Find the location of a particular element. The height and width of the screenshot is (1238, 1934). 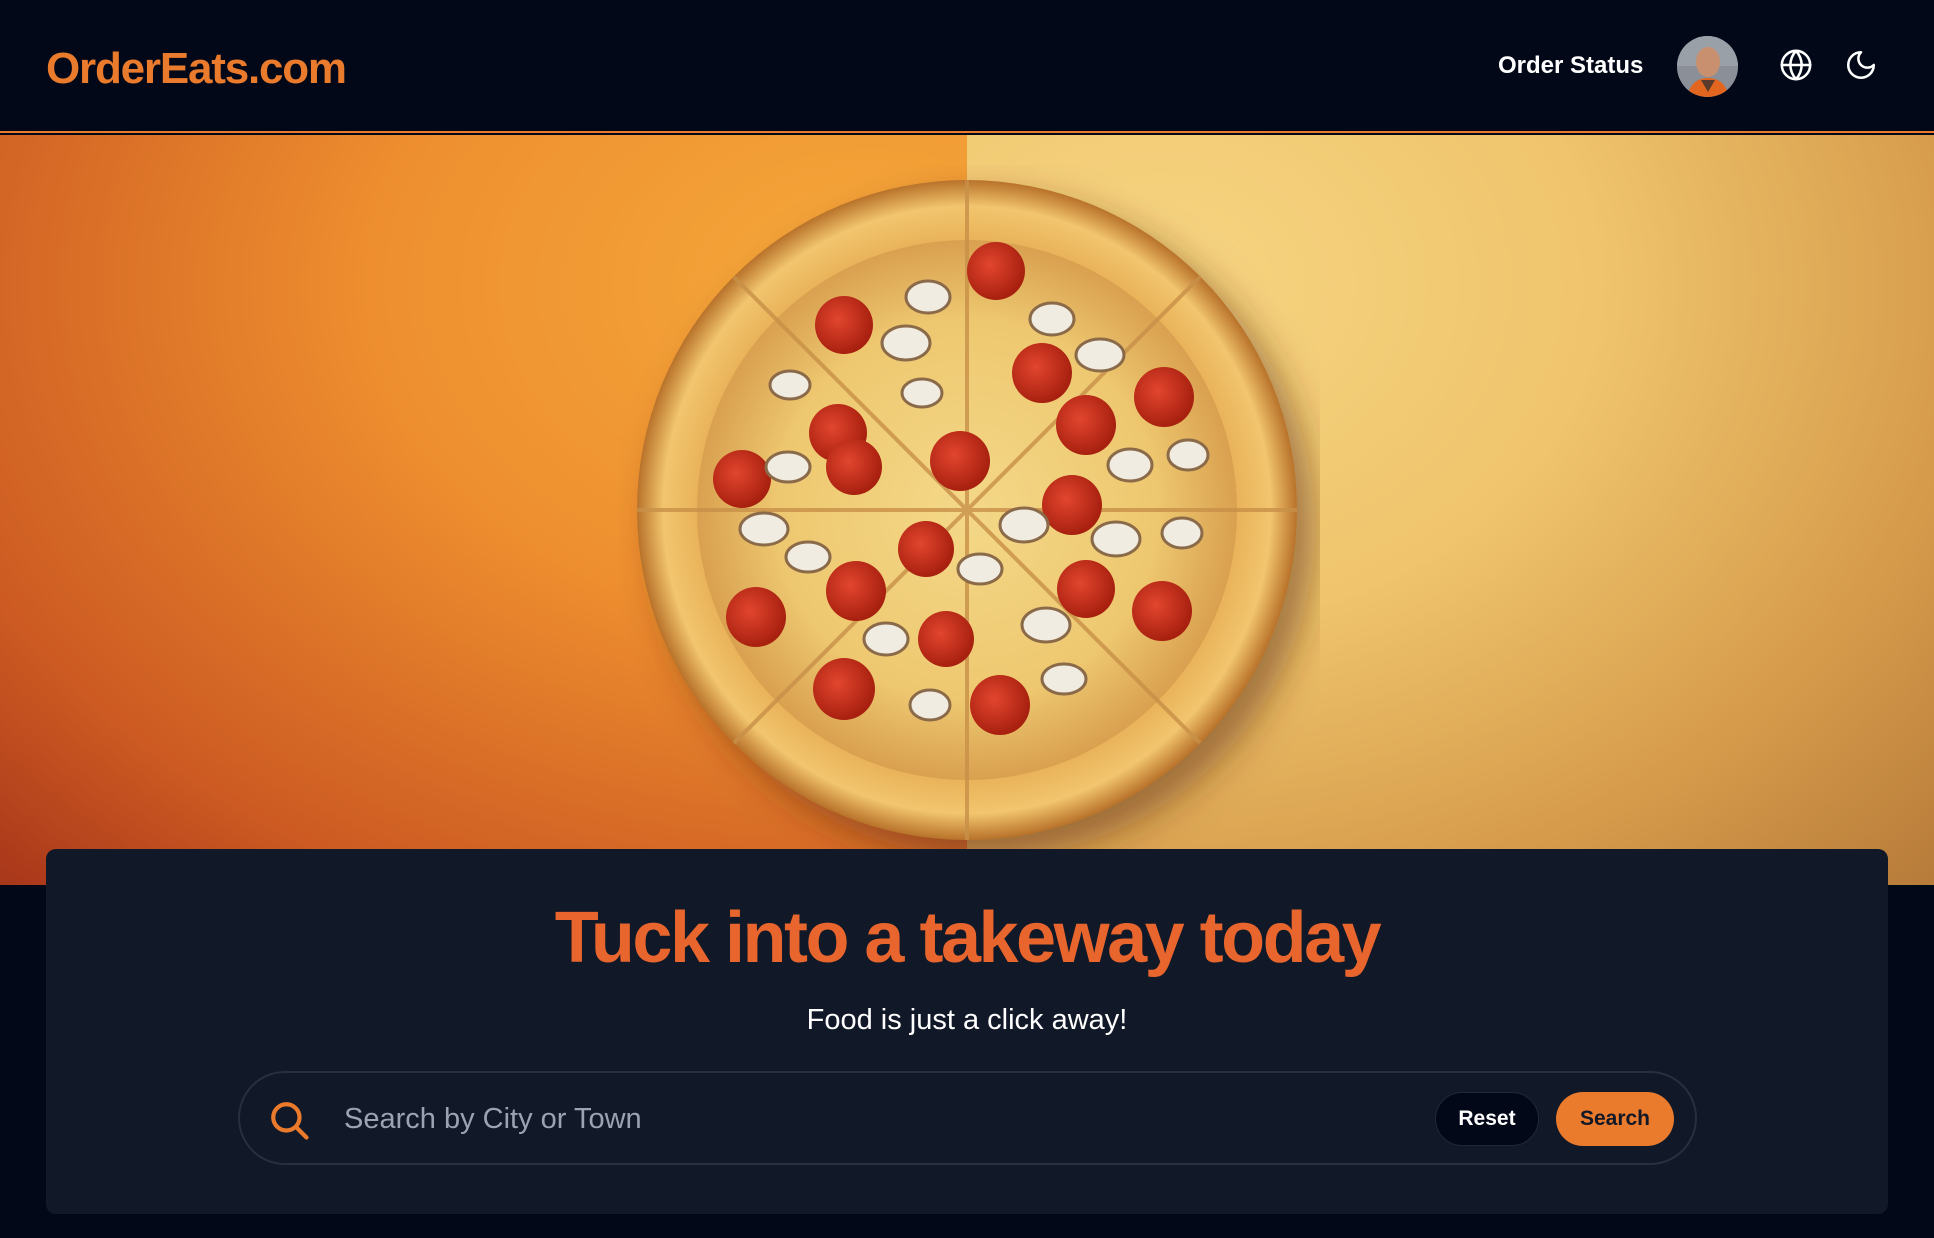

user-avatar is located at coordinates (1707, 66).